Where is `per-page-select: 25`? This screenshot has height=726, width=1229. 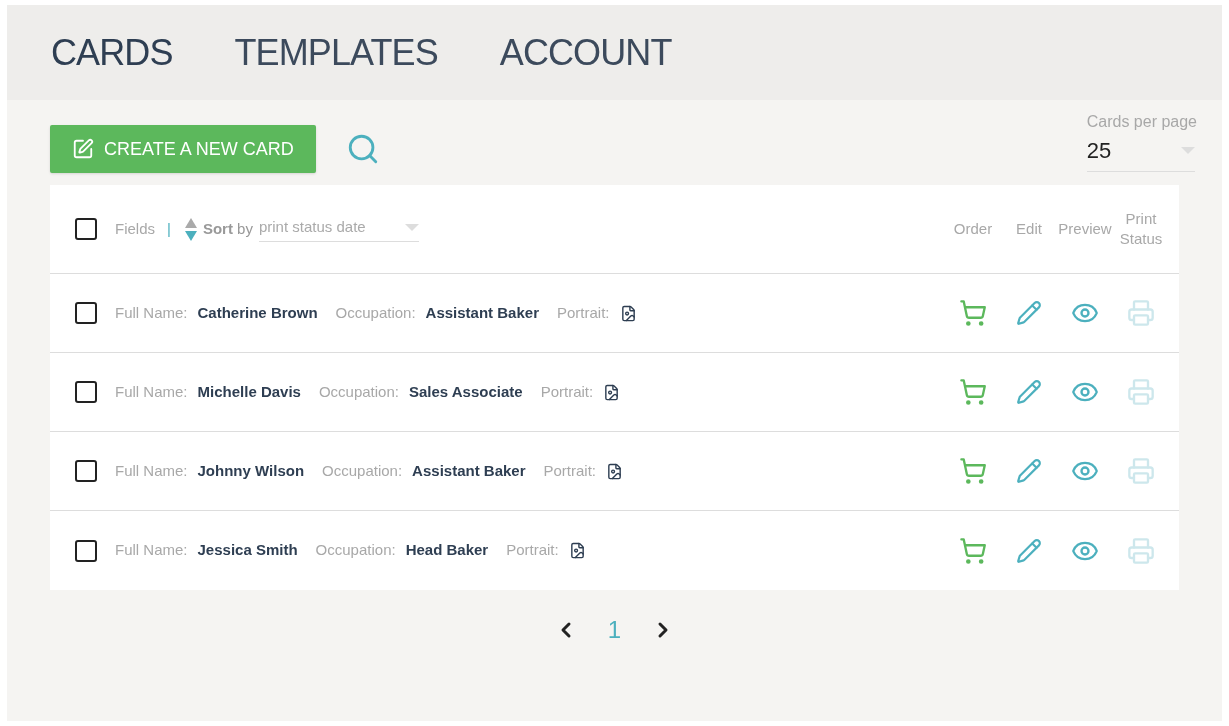
per-page-select: 25 is located at coordinates (1140, 153).